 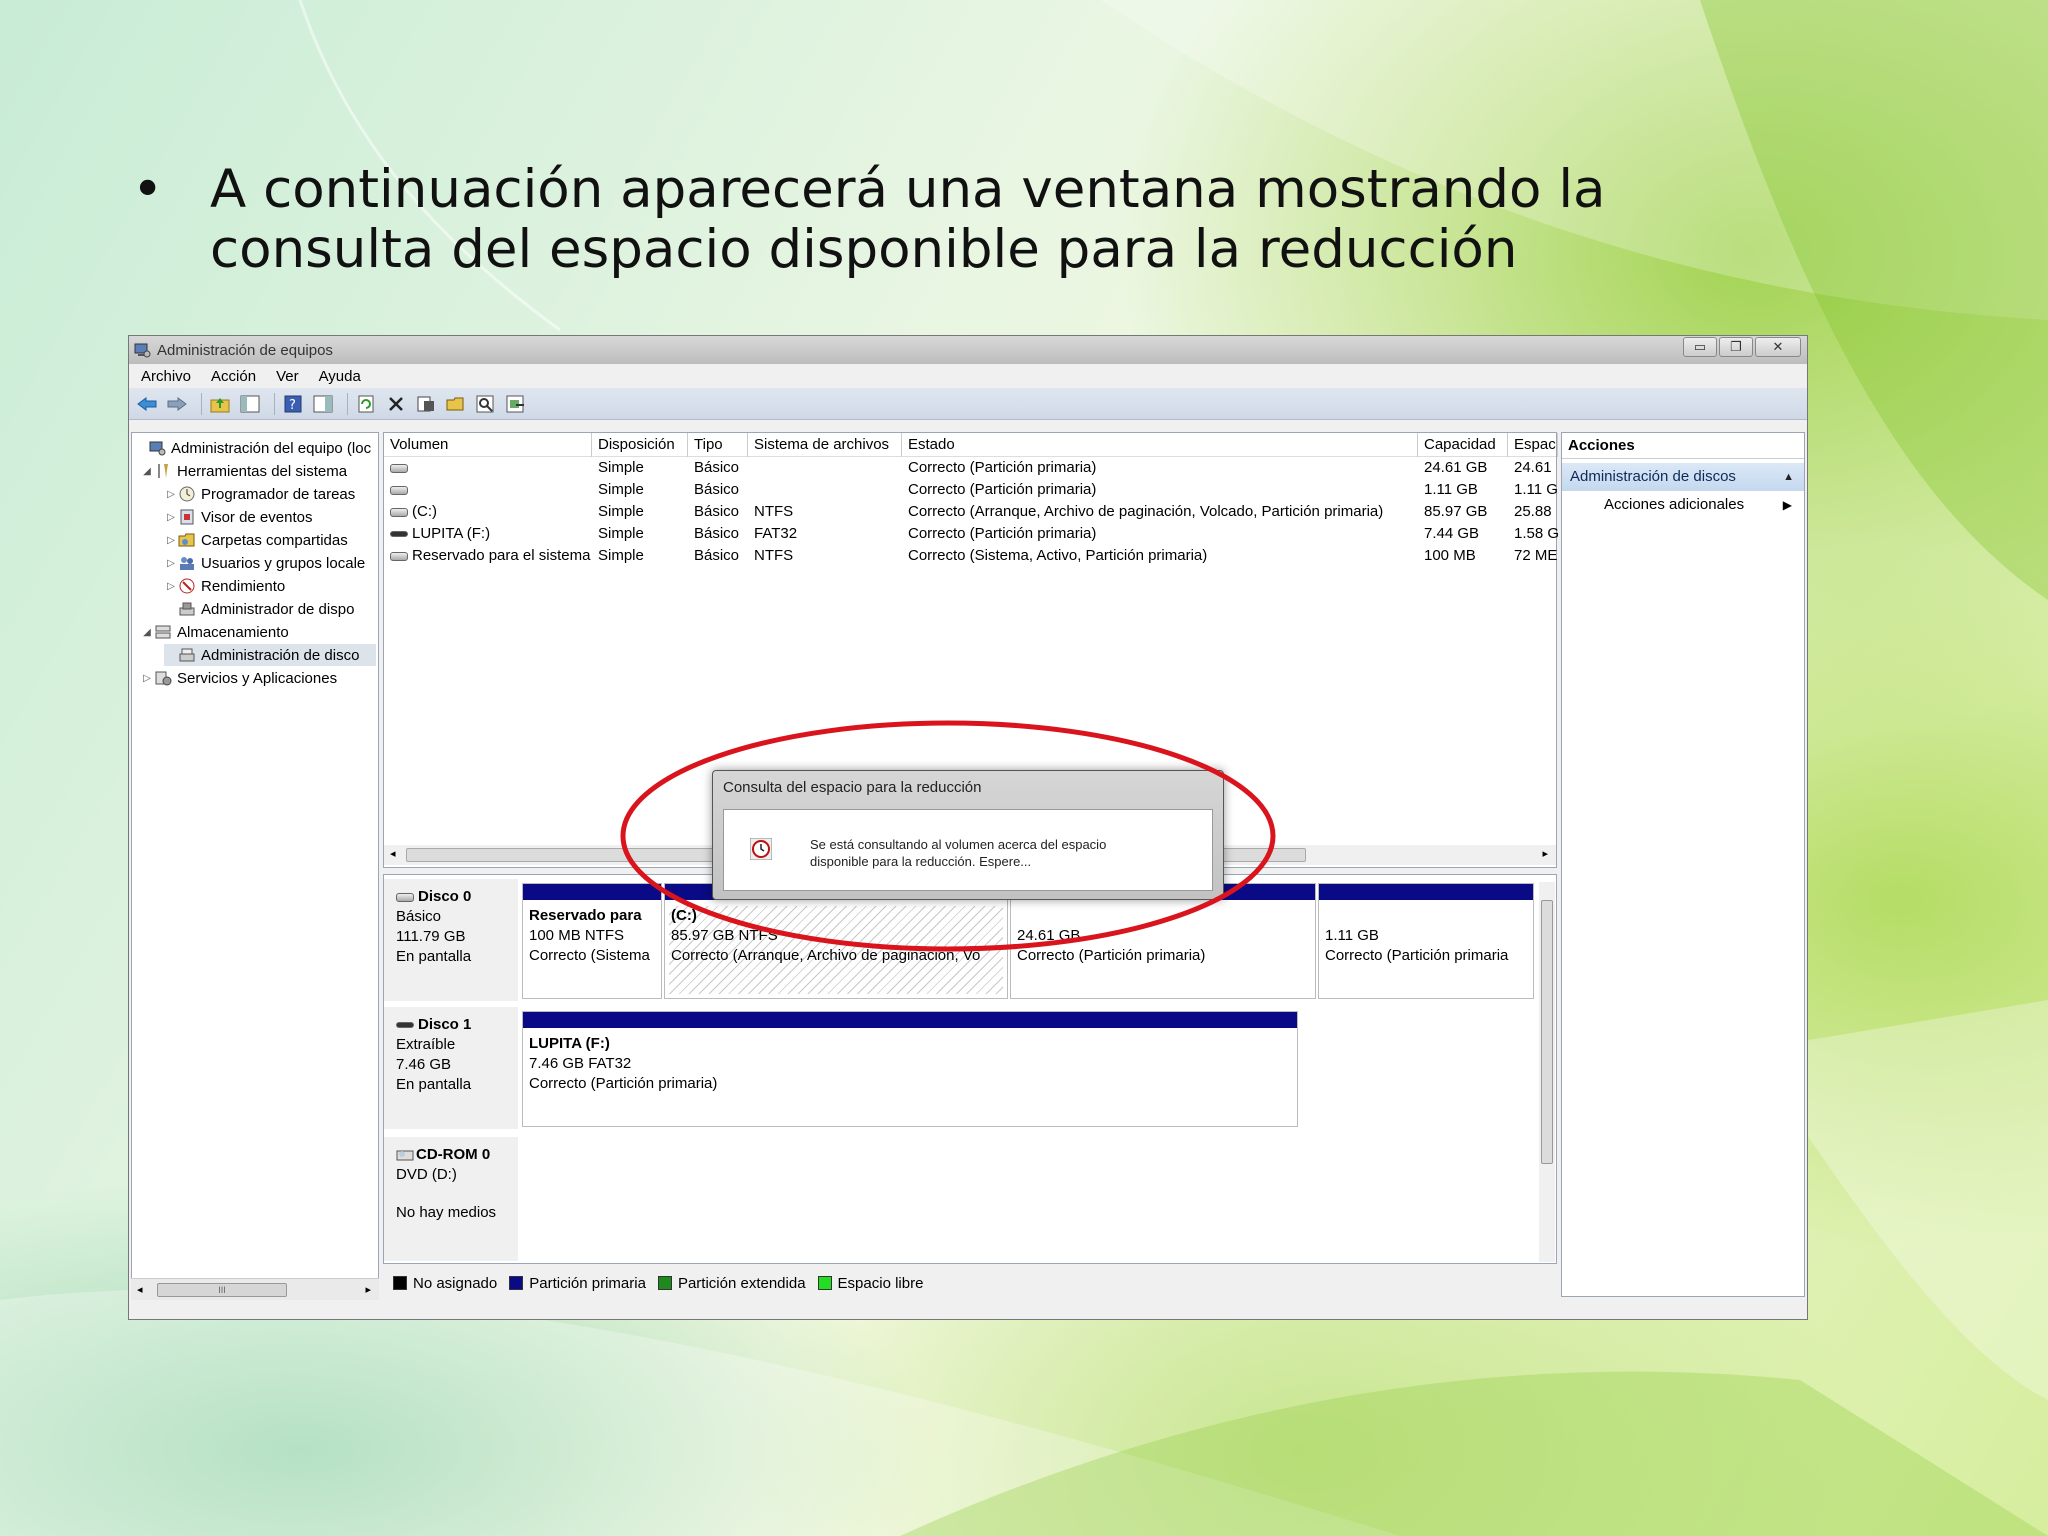 I want to click on capacity-cell: 7.44 GB, so click(x=1452, y=533).